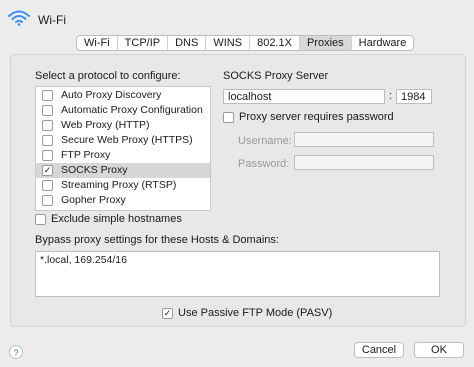 The image size is (474, 367). What do you see at coordinates (228, 43) in the screenshot?
I see `tab-wins: WINS` at bounding box center [228, 43].